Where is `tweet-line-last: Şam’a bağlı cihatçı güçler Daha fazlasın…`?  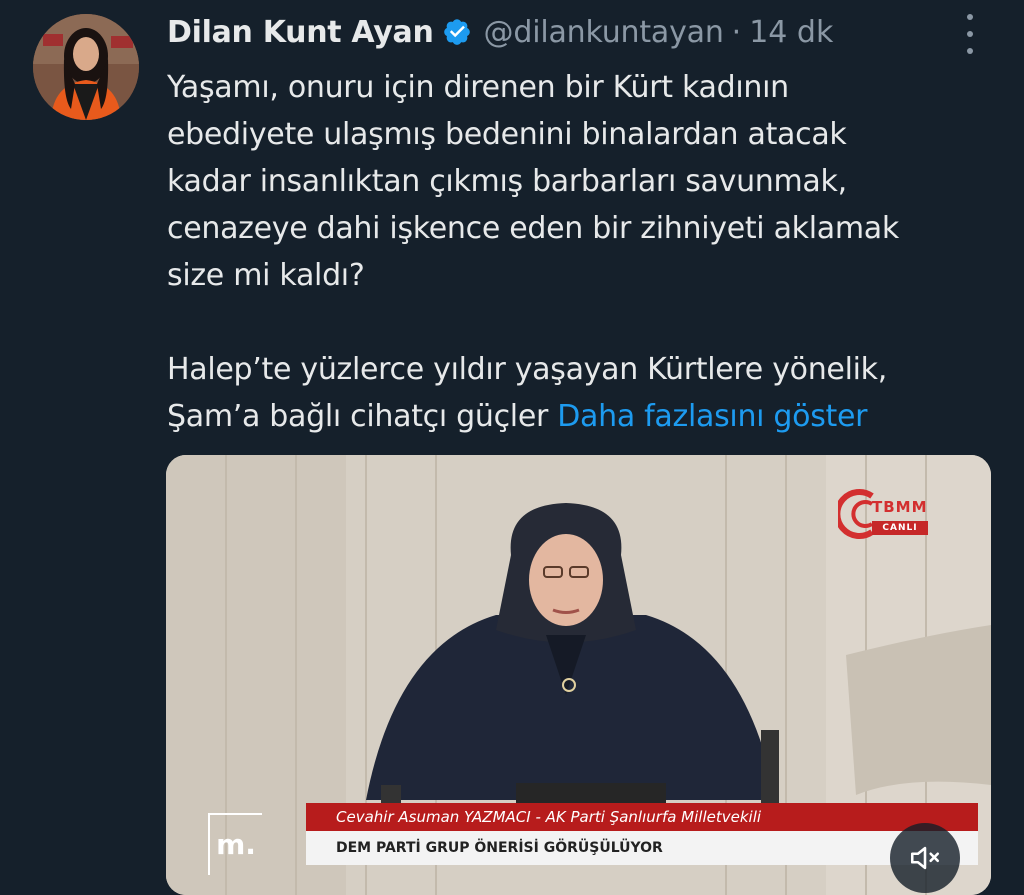 tweet-line-last: Şam’a bağlı cihatçı güçler Daha fazlasın… is located at coordinates (577, 416).